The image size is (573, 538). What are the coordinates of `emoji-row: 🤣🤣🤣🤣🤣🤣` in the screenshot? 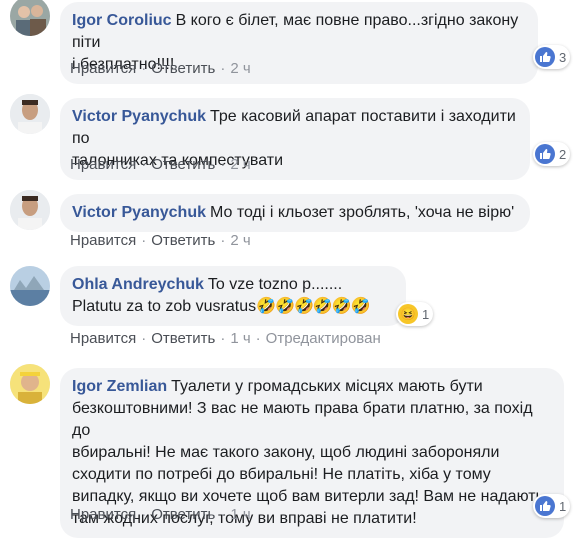 It's located at (313, 306).